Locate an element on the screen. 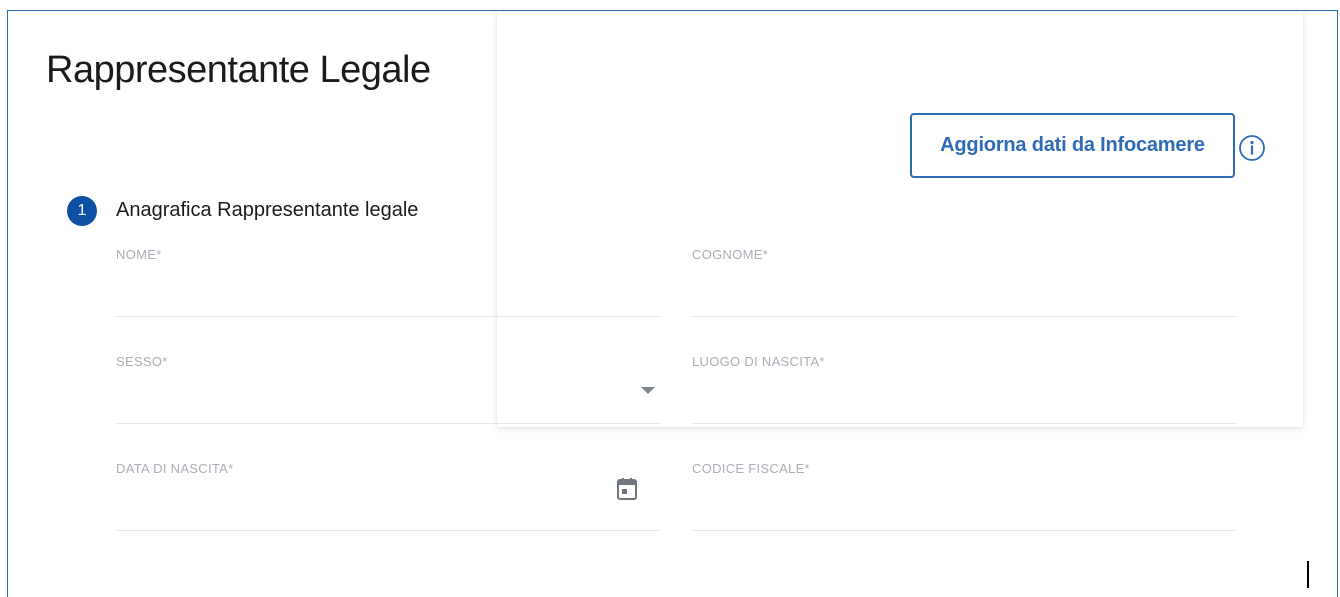  step-title: Anagrafica Rappresentante legale is located at coordinates (267, 210).